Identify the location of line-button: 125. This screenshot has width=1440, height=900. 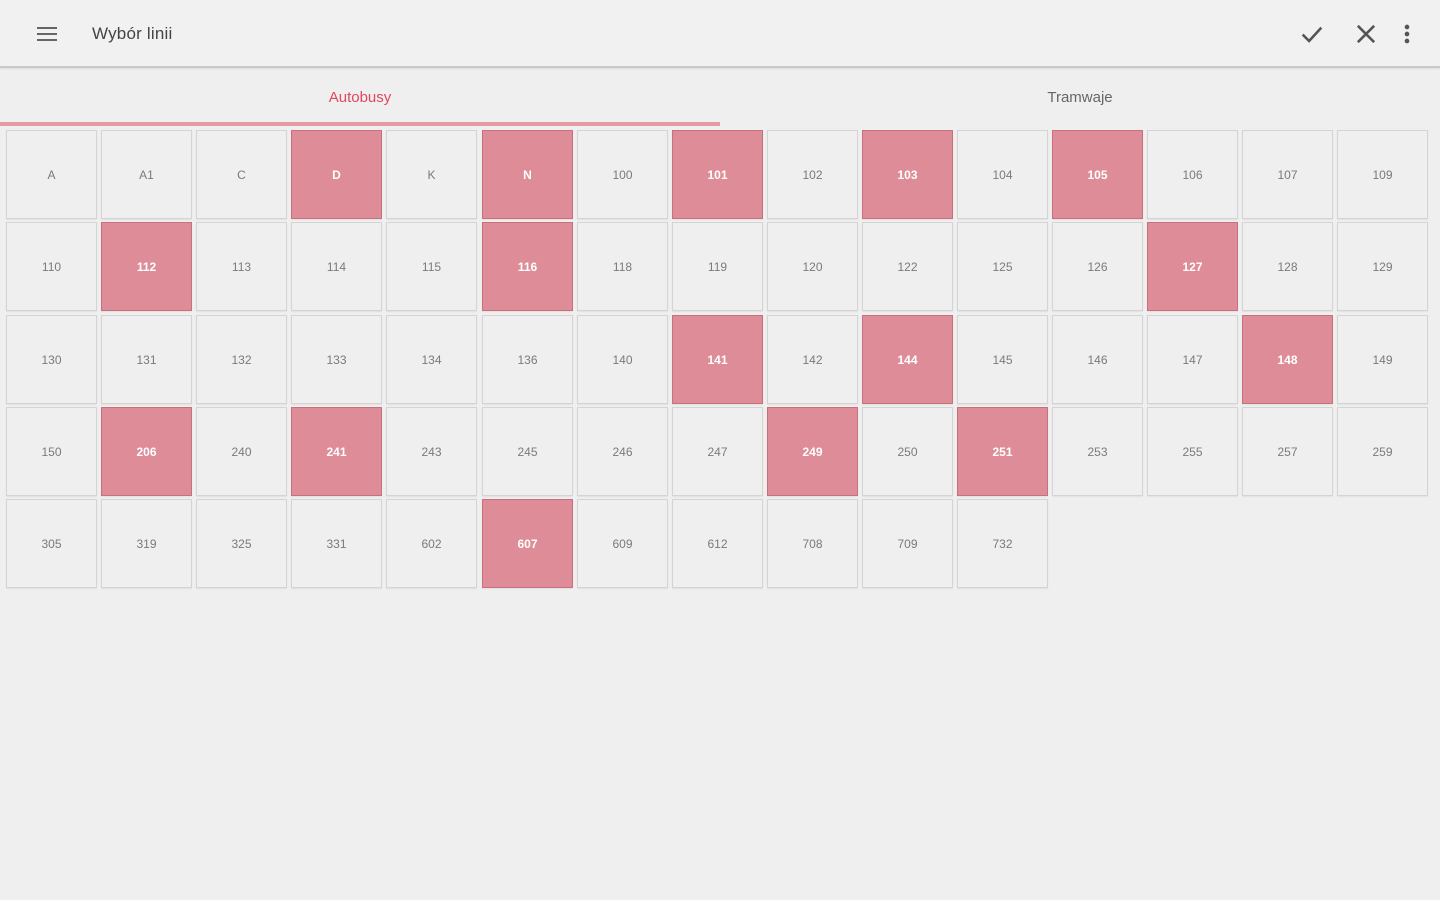
(1002, 266).